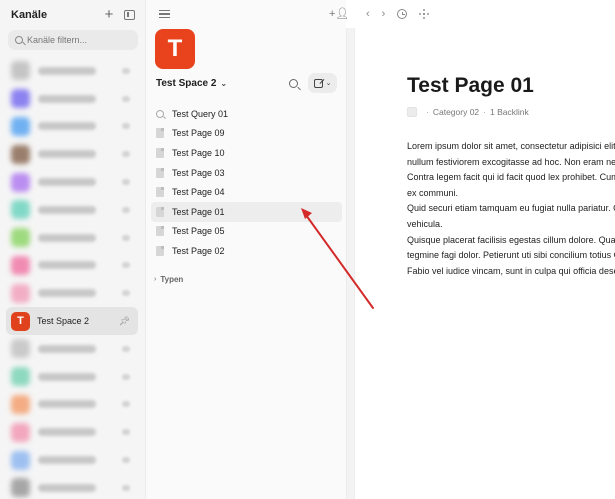 Image resolution: width=615 pixels, height=499 pixels. Describe the element at coordinates (19, 40) in the screenshot. I see `search-icon` at that location.